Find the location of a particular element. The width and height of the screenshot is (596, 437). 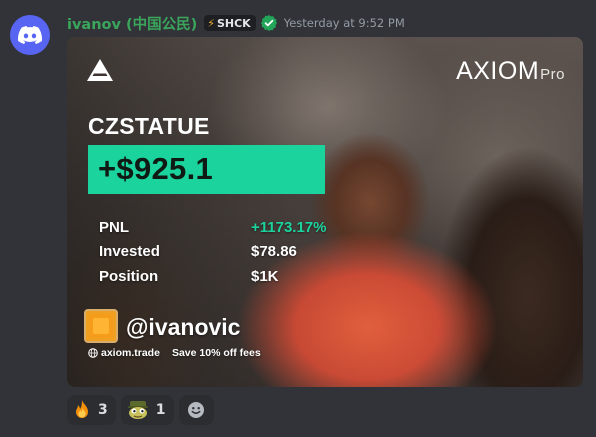

reaction-fire-count: 3 is located at coordinates (103, 410).